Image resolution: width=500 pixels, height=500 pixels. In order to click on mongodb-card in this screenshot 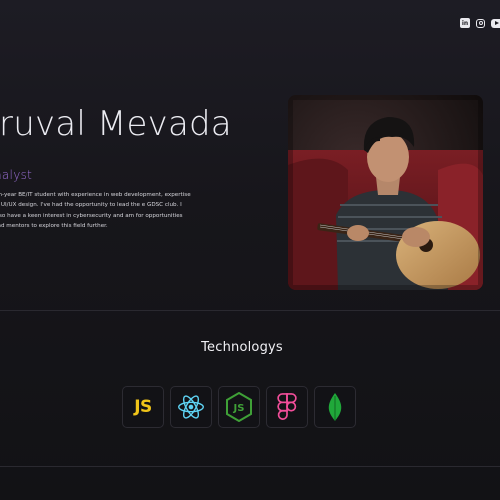, I will do `click(335, 407)`.